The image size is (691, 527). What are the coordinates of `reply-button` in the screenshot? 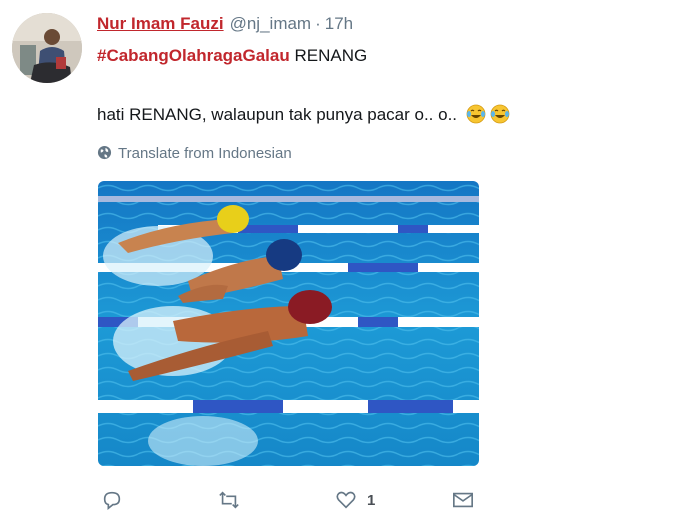 It's located at (112, 500).